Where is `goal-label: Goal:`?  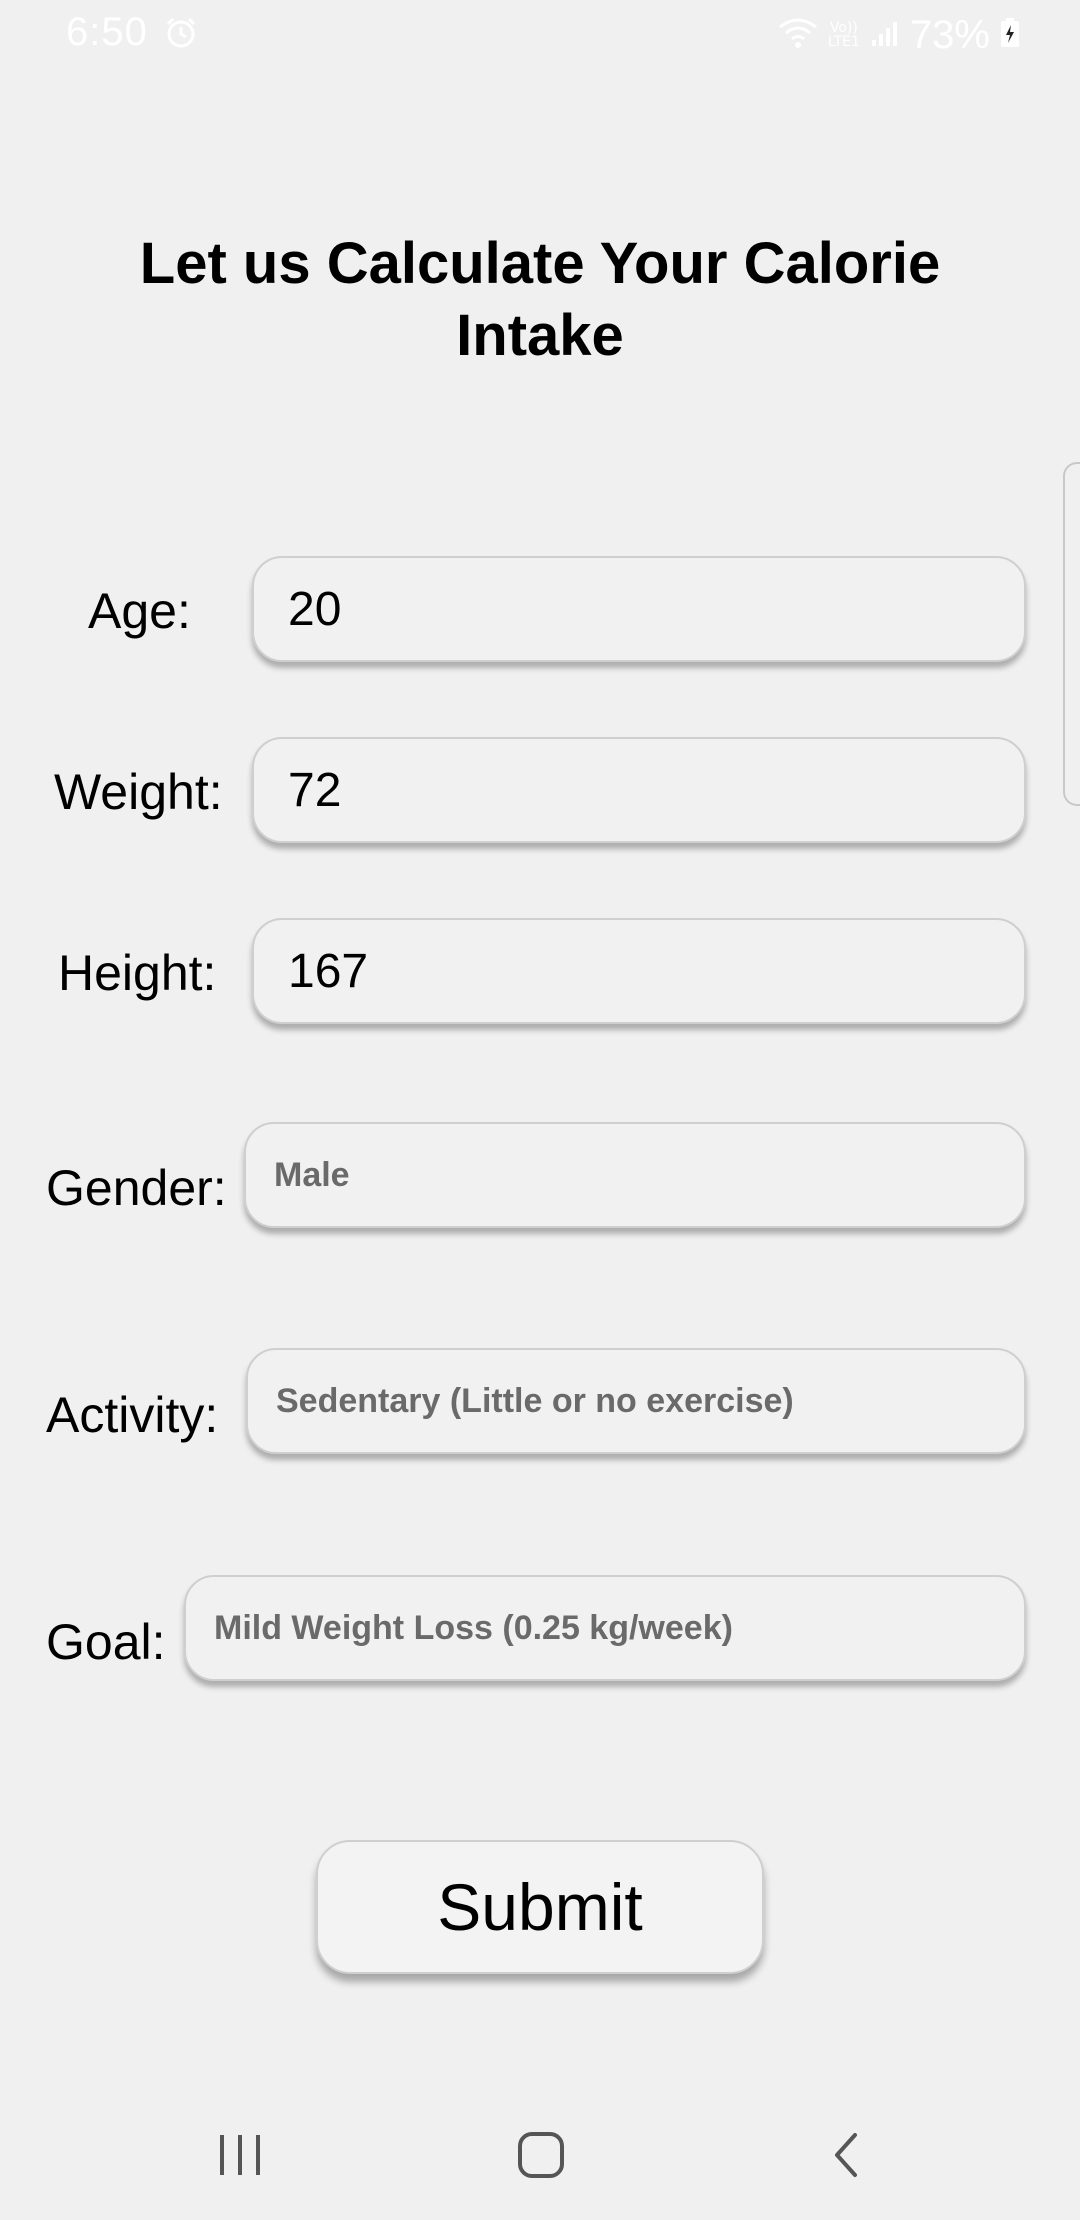 goal-label: Goal: is located at coordinates (106, 1642).